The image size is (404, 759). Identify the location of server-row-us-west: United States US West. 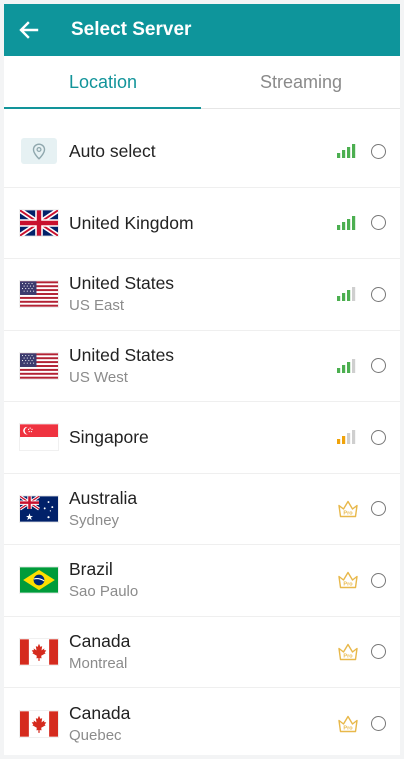
(202, 366).